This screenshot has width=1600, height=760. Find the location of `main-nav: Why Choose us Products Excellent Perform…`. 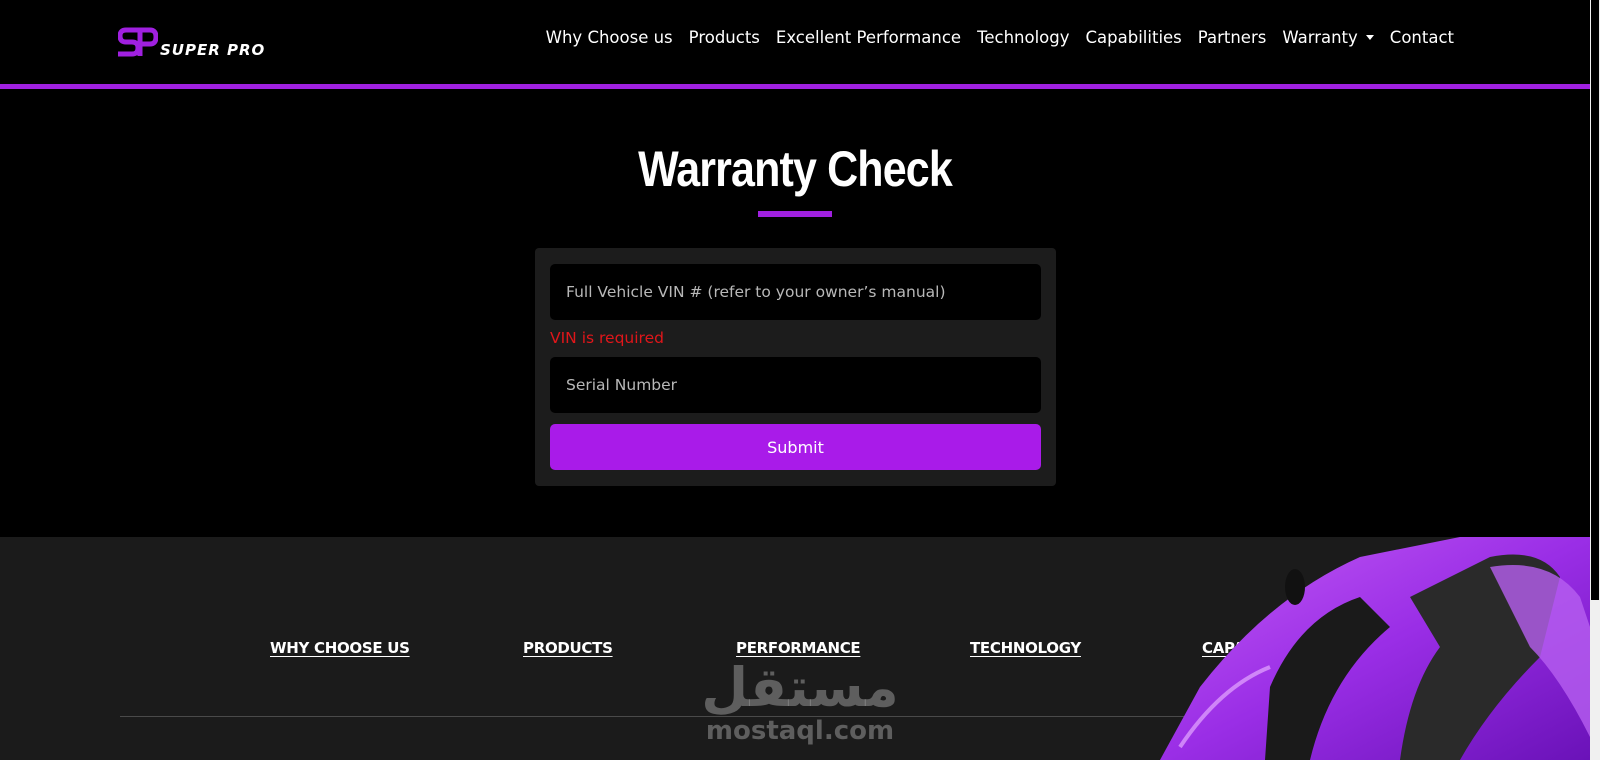

main-nav: Why Choose us Products Excellent Perform… is located at coordinates (1000, 37).